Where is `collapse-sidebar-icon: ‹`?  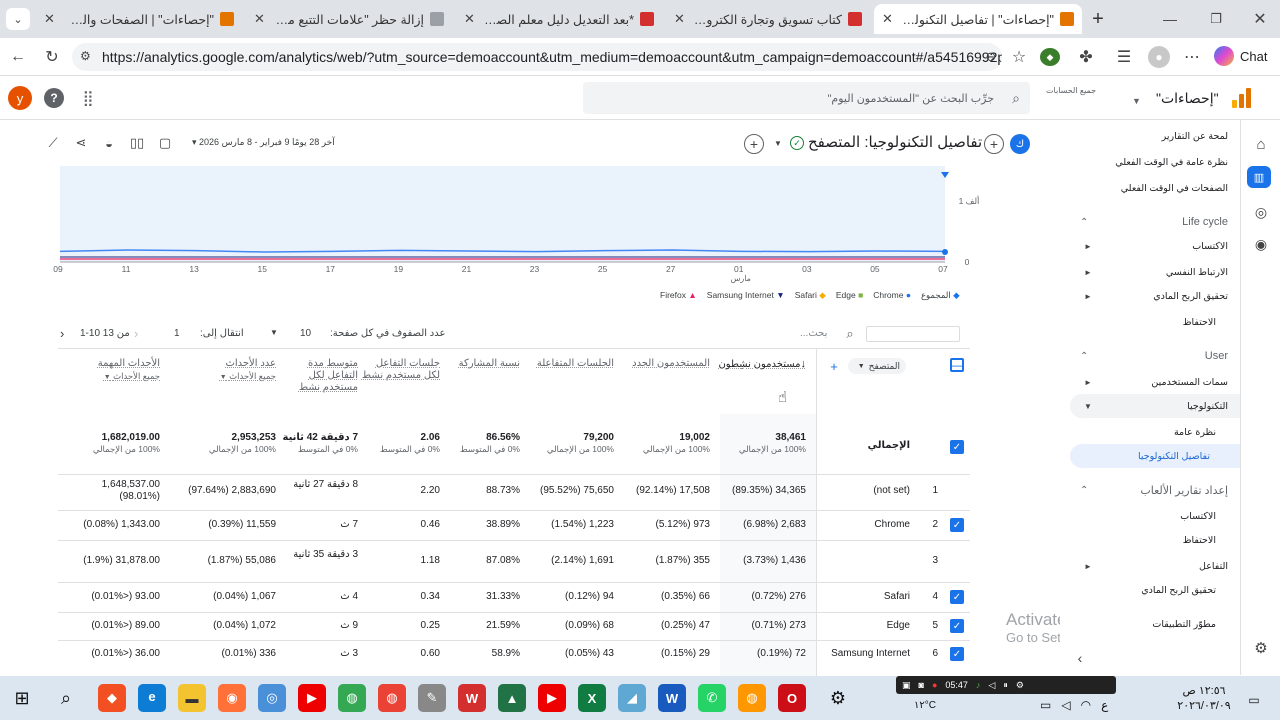
collapse-sidebar-icon: ‹ is located at coordinates (1080, 658).